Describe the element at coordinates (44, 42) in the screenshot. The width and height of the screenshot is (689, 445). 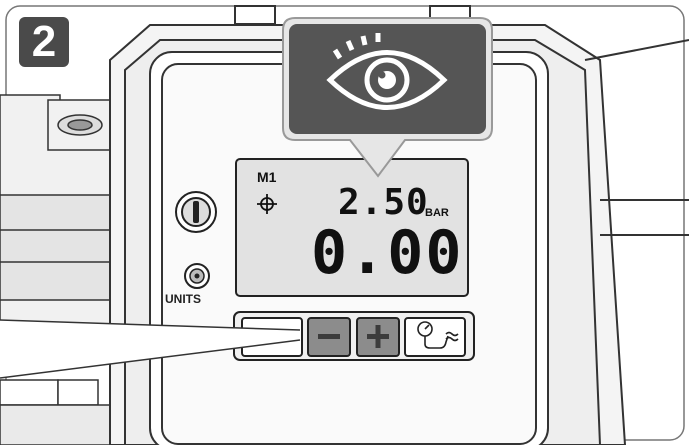
I see `step-number-badge: 2` at that location.